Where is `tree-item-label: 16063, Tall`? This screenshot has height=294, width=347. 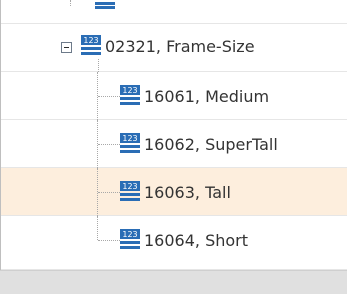 tree-item-label: 16063, Tall is located at coordinates (187, 192).